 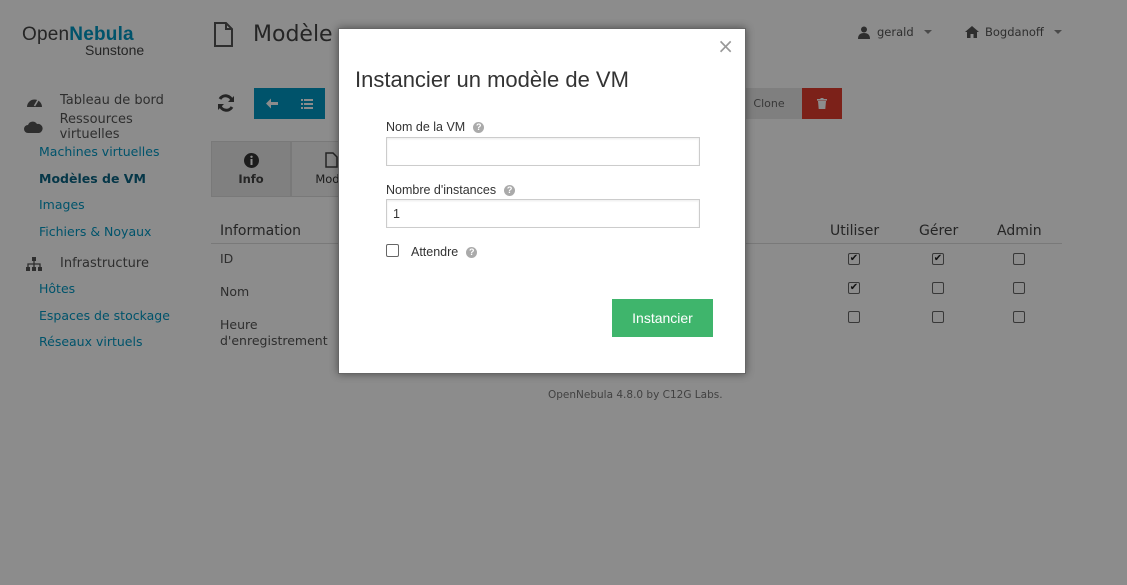 I want to click on instances-label-text: Nombre d'instances, so click(x=441, y=190).